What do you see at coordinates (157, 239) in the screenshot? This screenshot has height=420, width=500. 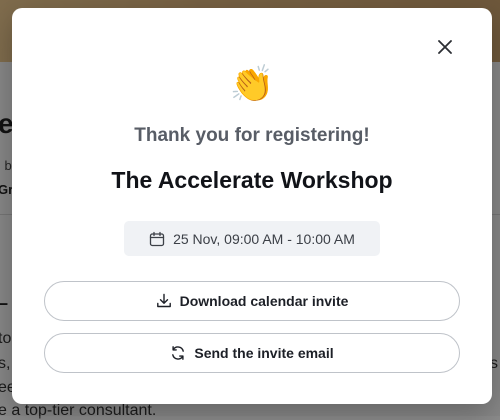 I see `calendar-icon` at bounding box center [157, 239].